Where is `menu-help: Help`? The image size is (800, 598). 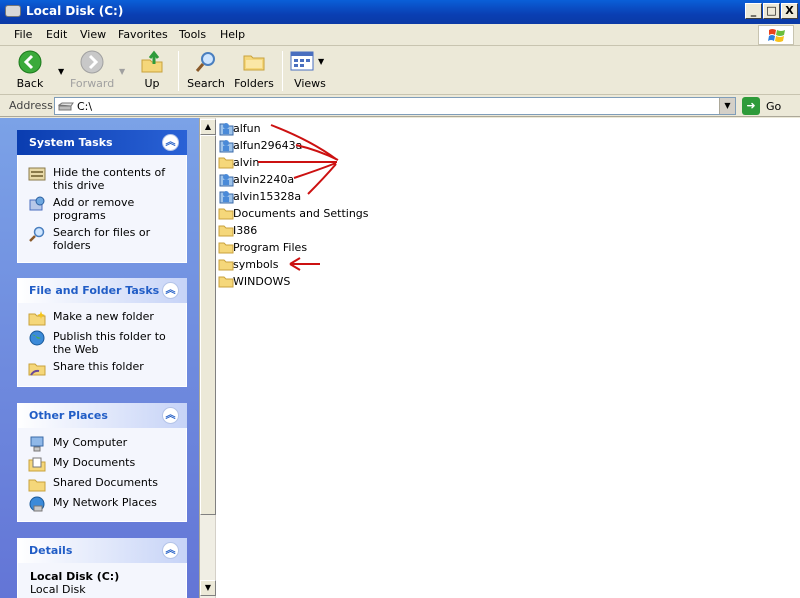 menu-help: Help is located at coordinates (232, 34).